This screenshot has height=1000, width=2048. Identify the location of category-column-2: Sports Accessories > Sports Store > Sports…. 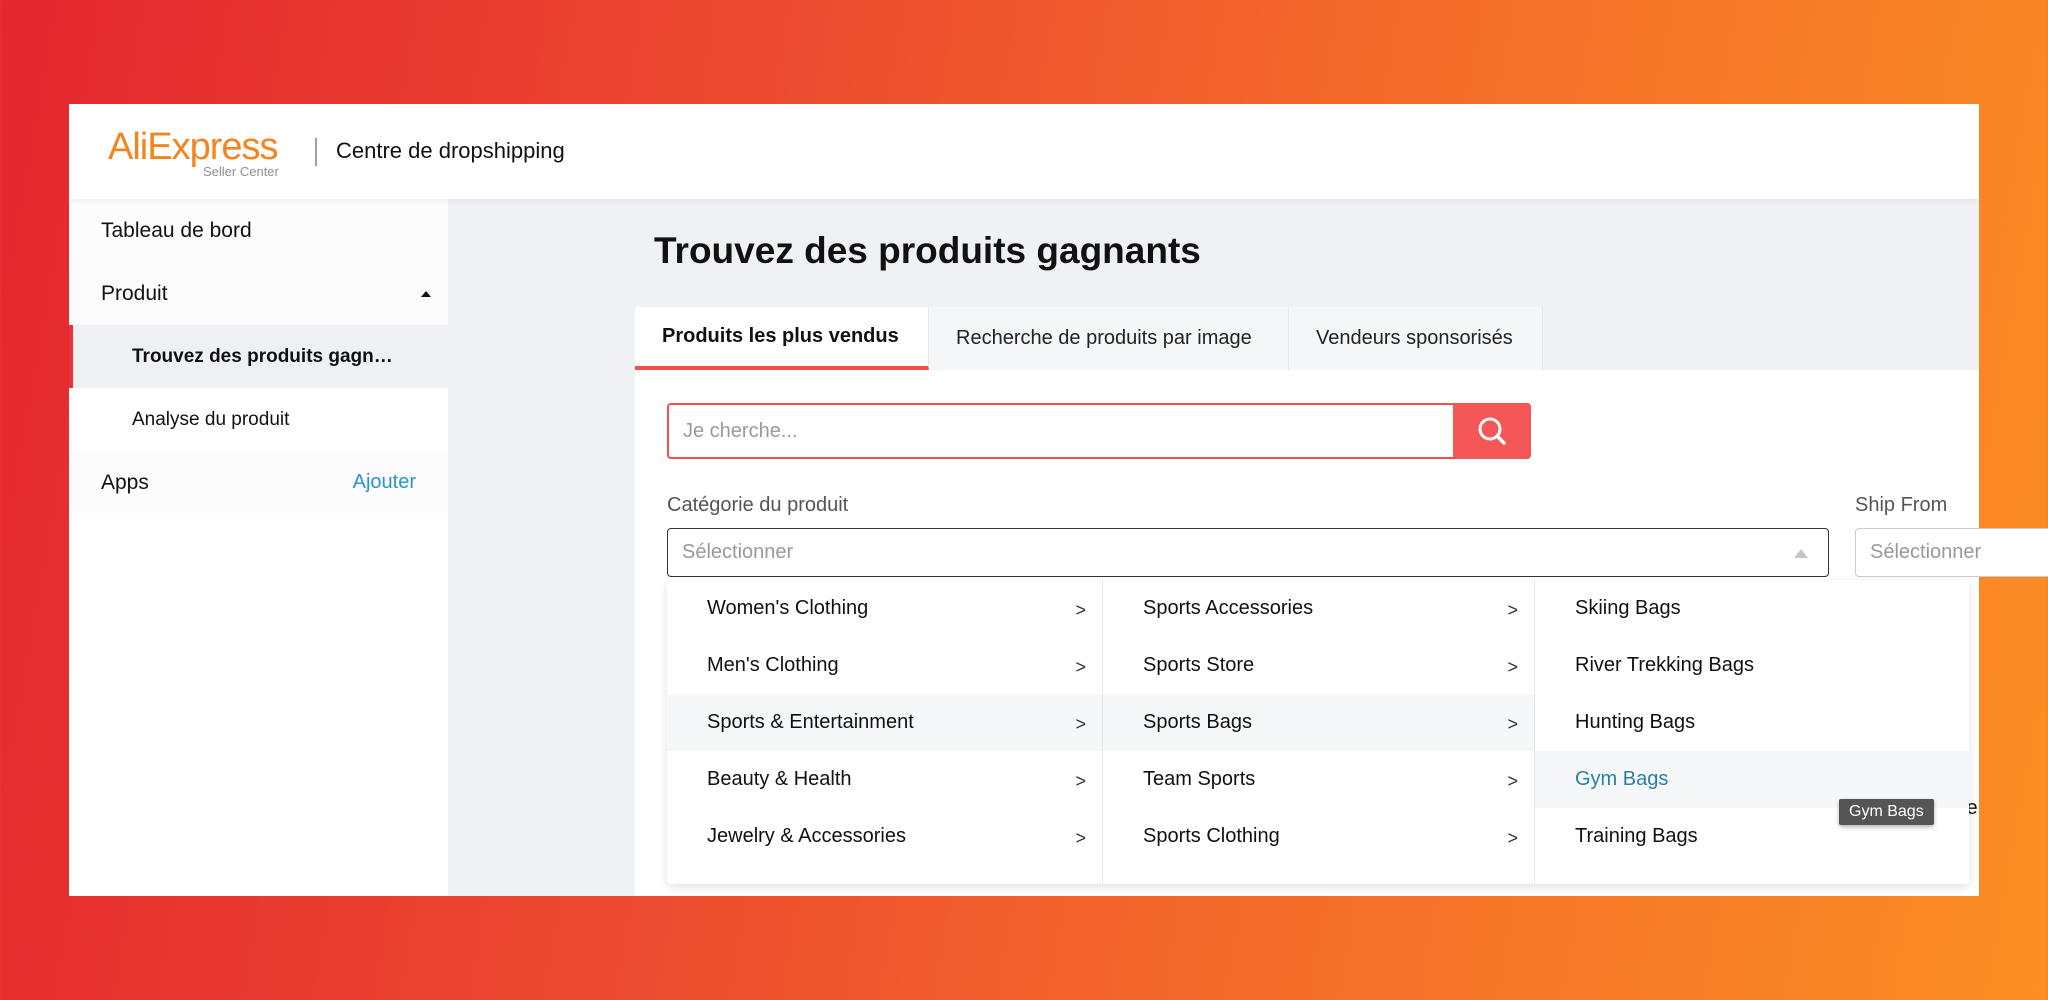
(1319, 732).